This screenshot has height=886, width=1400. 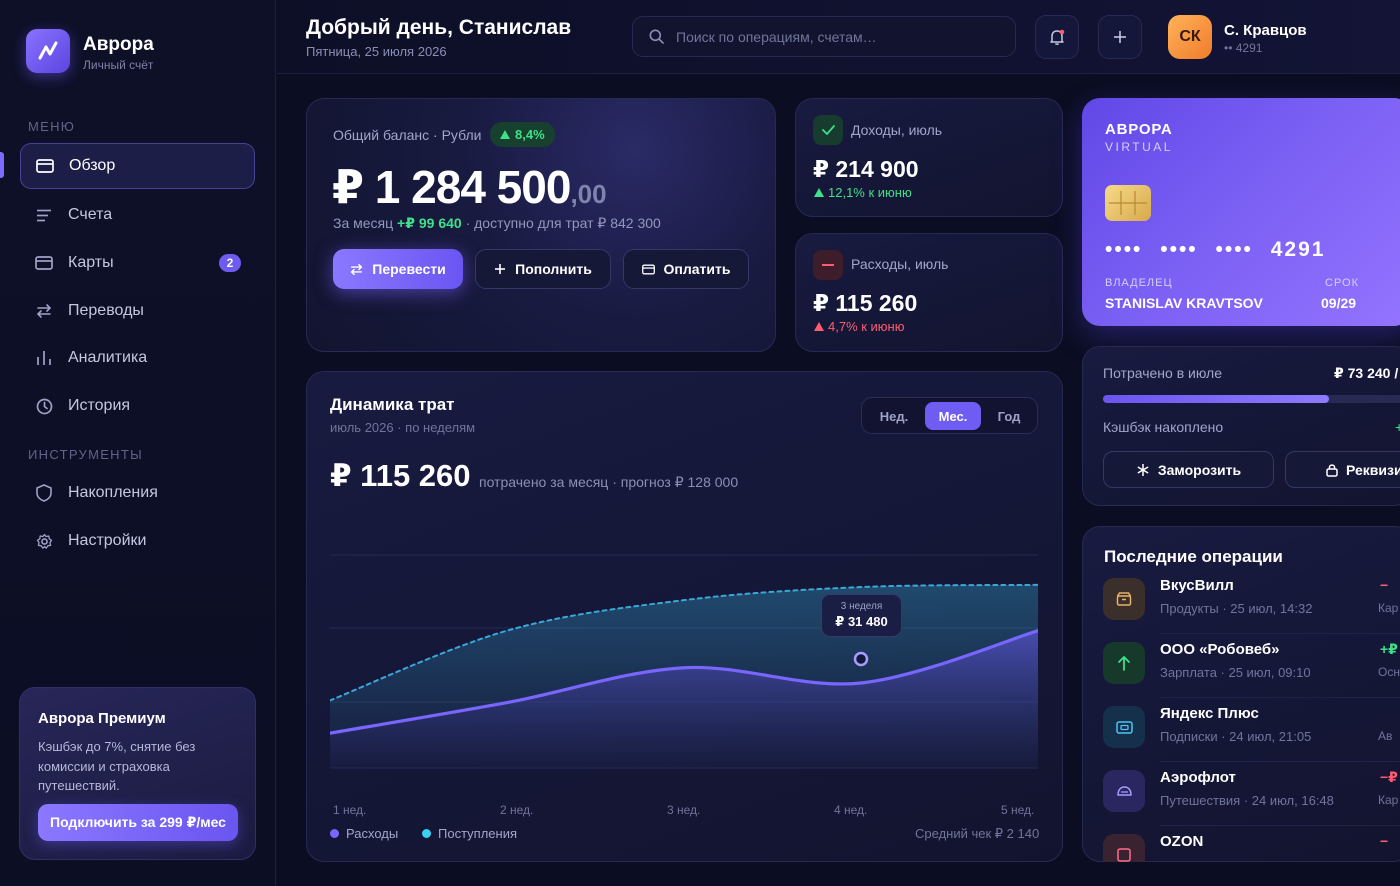 I want to click on tab-month: Мес., so click(x=953, y=416).